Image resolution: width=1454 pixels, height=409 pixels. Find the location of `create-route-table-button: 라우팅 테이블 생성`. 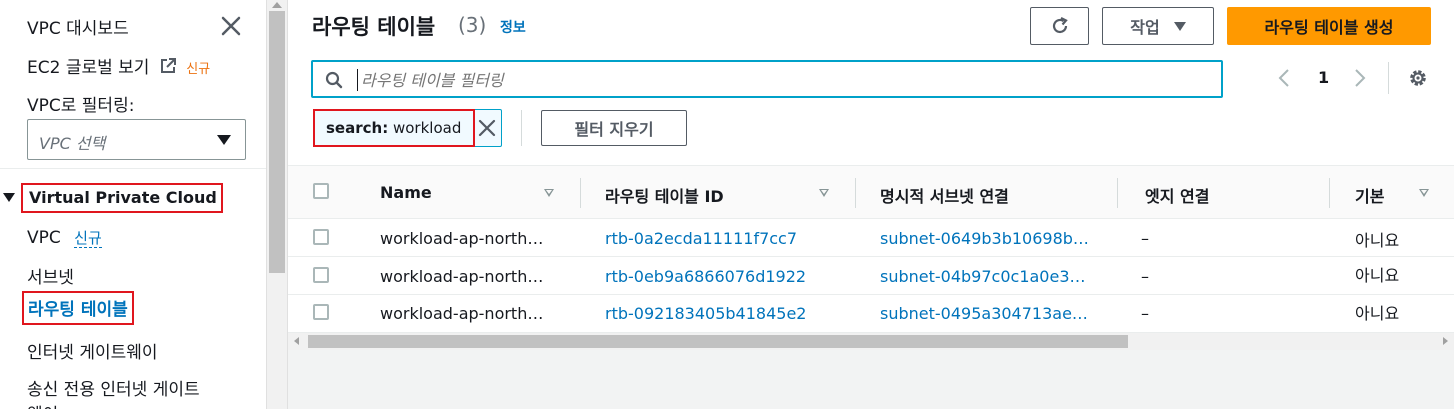

create-route-table-button: 라우팅 테이블 생성 is located at coordinates (1329, 26).